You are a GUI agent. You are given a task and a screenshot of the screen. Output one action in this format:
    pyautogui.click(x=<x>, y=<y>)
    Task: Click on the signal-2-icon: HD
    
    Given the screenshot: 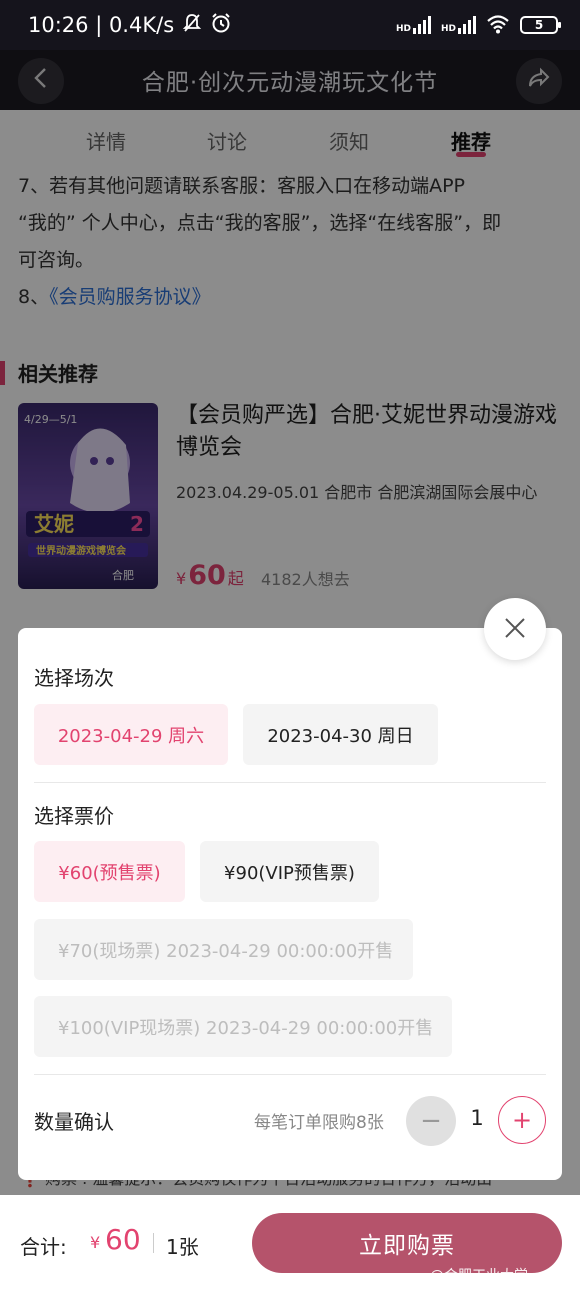 What is the action you would take?
    pyautogui.click(x=458, y=25)
    